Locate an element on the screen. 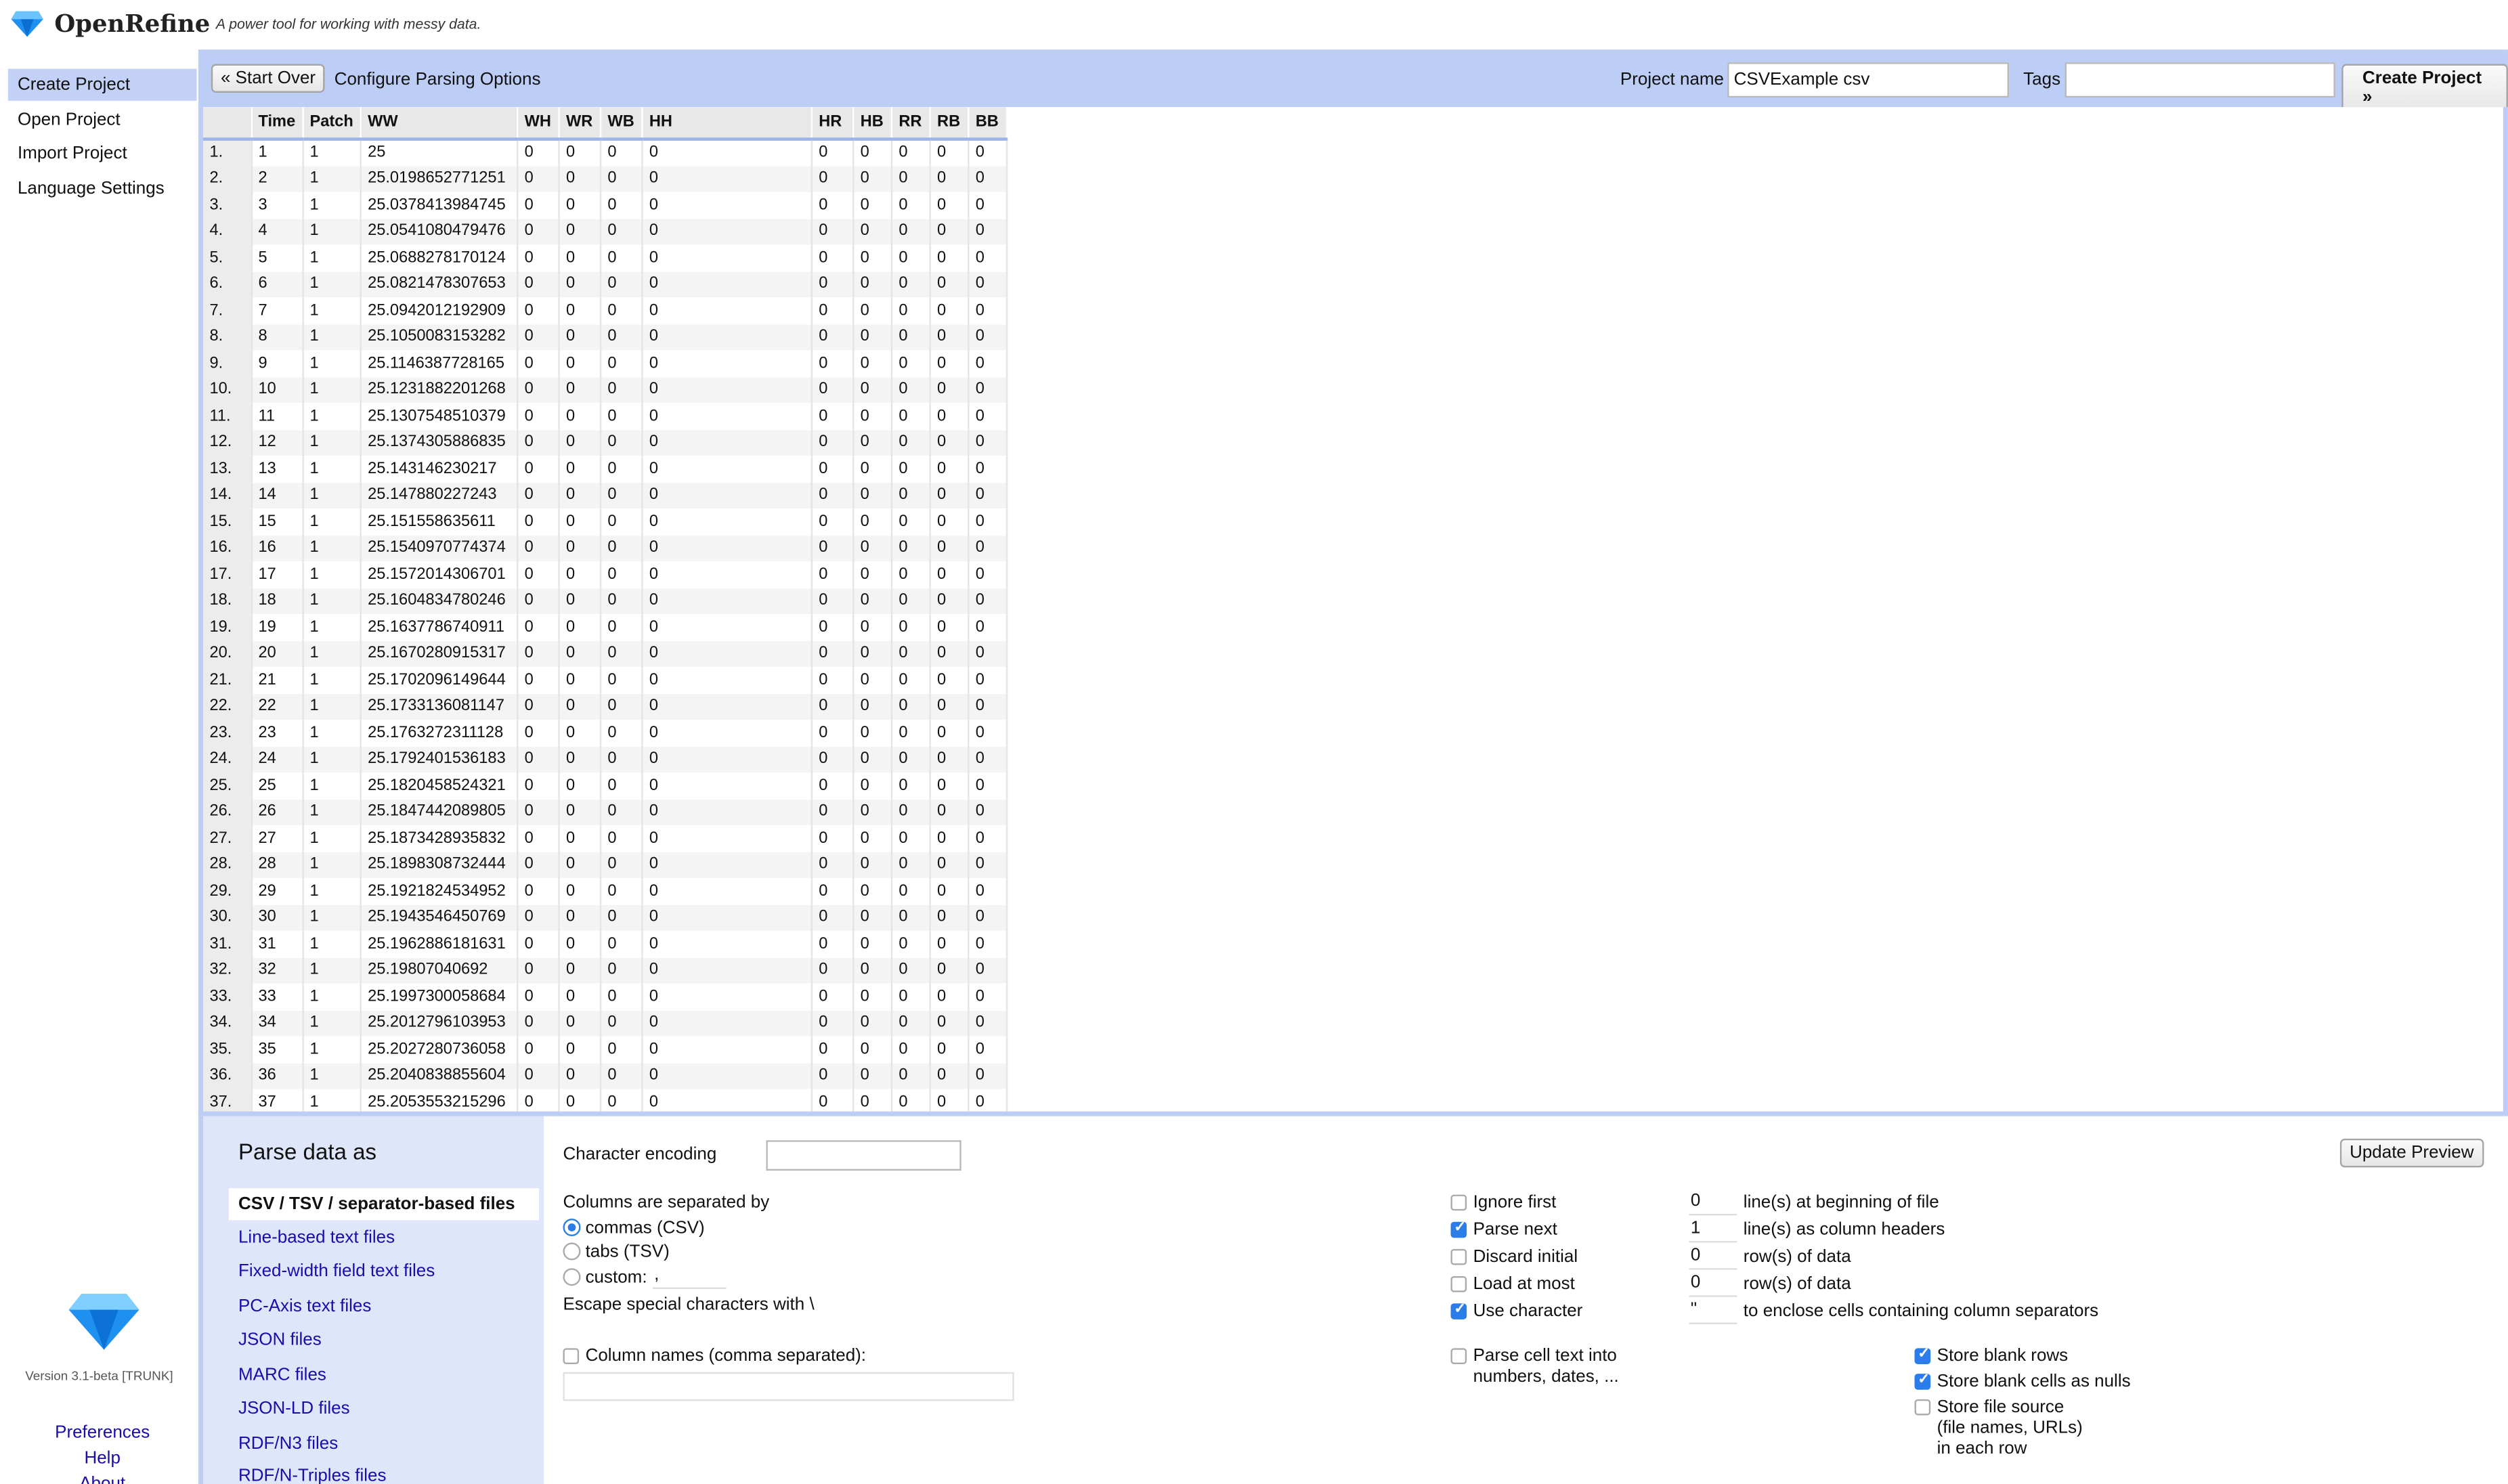 This screenshot has width=2508, height=1484. sep-commas-radio is located at coordinates (572, 1227).